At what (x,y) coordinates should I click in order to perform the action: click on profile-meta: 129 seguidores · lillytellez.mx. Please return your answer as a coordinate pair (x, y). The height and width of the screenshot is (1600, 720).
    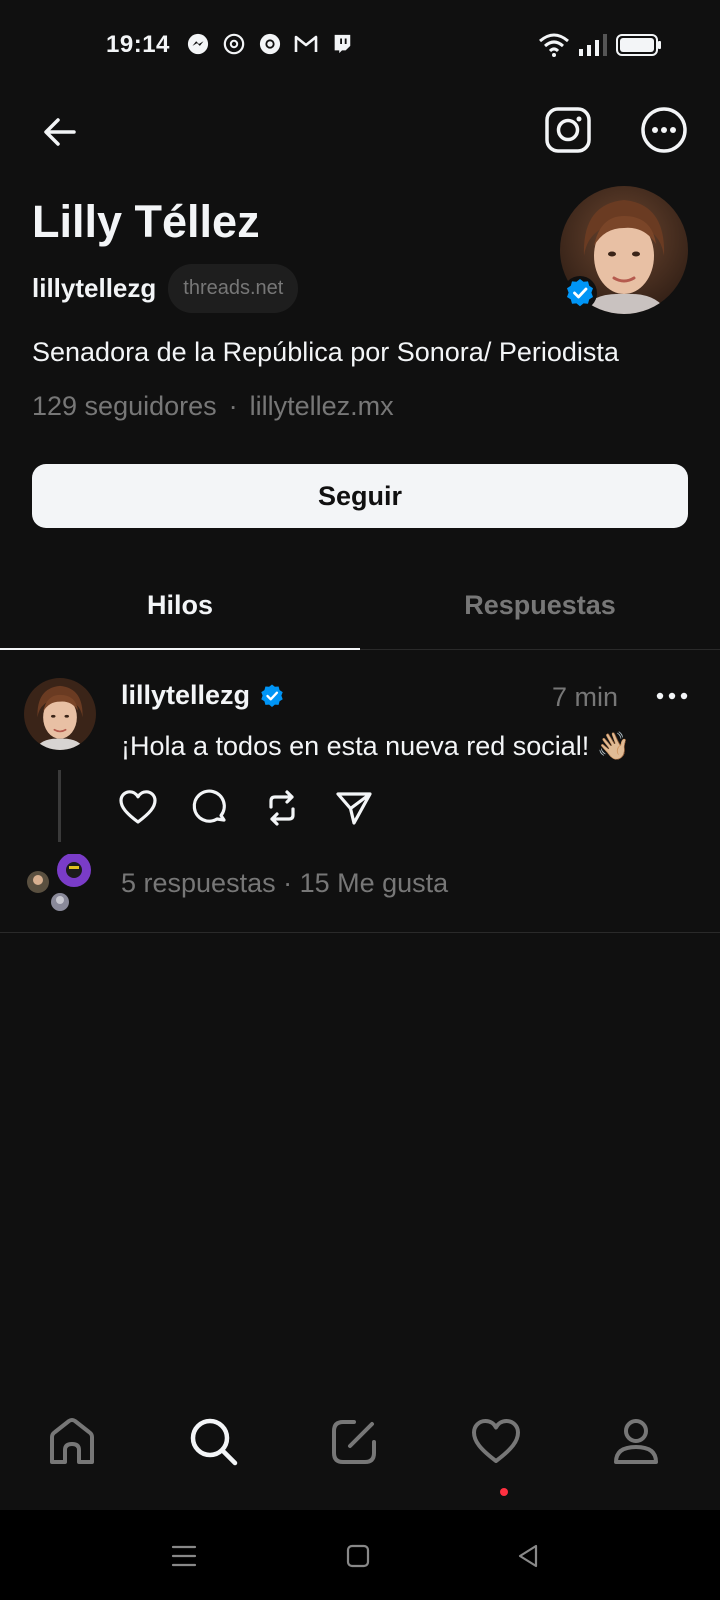
    Looking at the image, I should click on (213, 406).